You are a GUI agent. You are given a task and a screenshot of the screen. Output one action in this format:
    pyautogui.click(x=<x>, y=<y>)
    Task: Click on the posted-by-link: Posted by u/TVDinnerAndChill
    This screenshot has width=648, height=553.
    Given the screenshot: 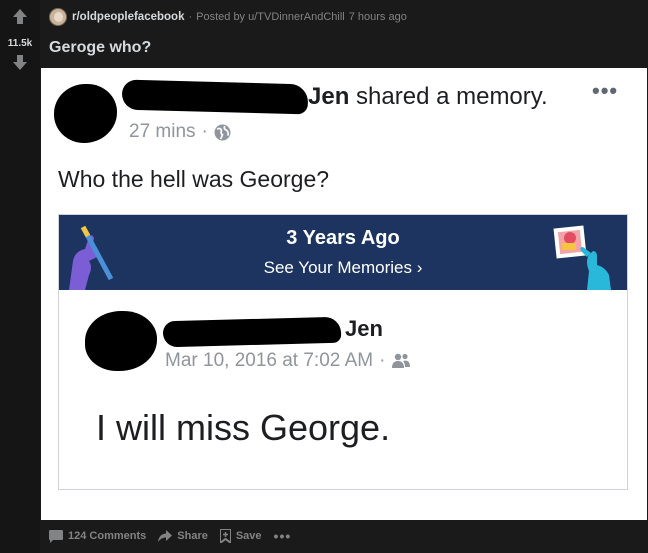 What is the action you would take?
    pyautogui.click(x=270, y=17)
    